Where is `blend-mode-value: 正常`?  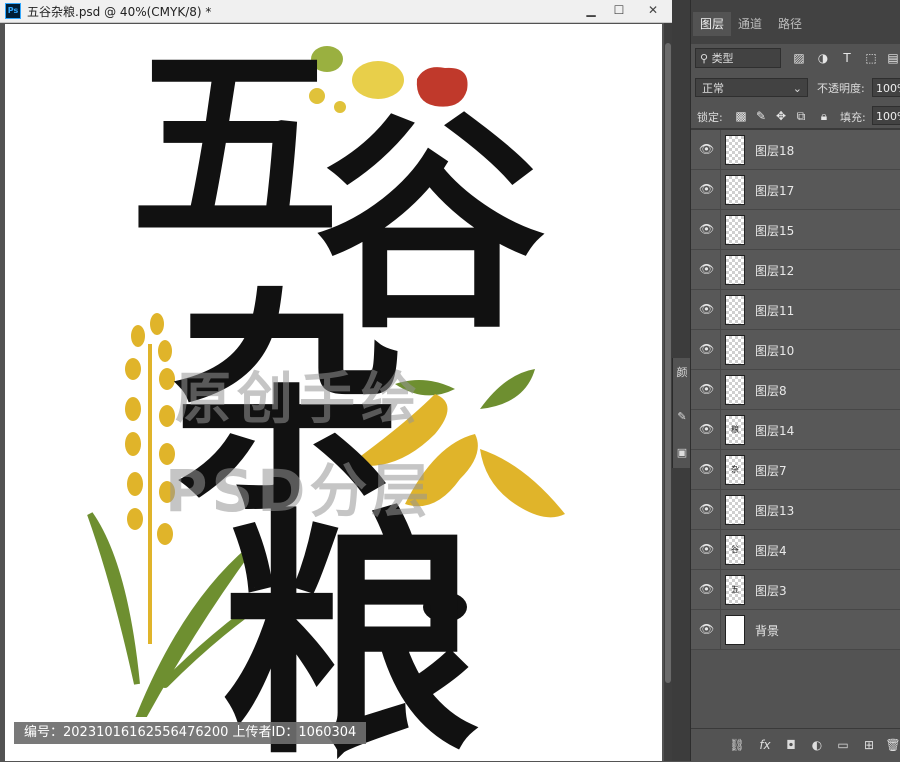 blend-mode-value: 正常 is located at coordinates (713, 88).